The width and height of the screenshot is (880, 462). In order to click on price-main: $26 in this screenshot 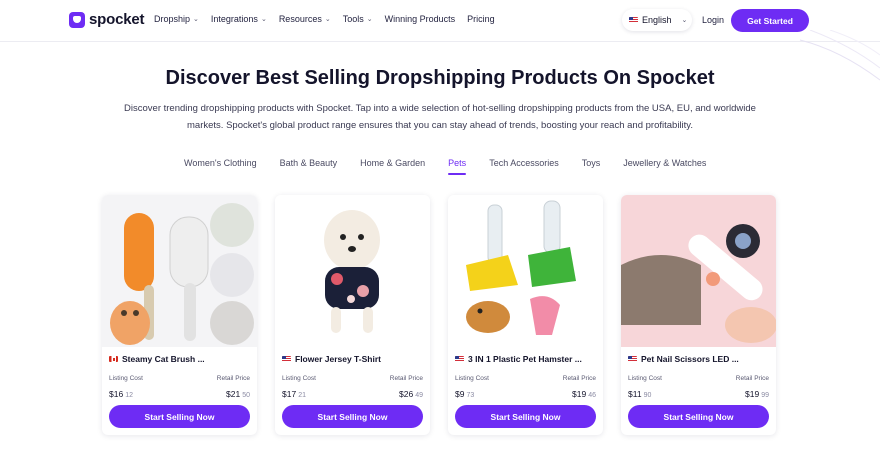, I will do `click(406, 394)`.